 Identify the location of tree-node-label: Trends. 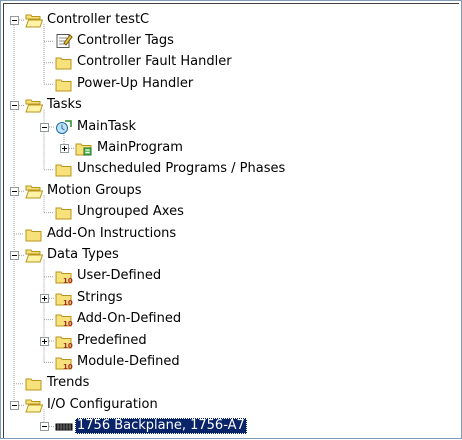
(68, 383).